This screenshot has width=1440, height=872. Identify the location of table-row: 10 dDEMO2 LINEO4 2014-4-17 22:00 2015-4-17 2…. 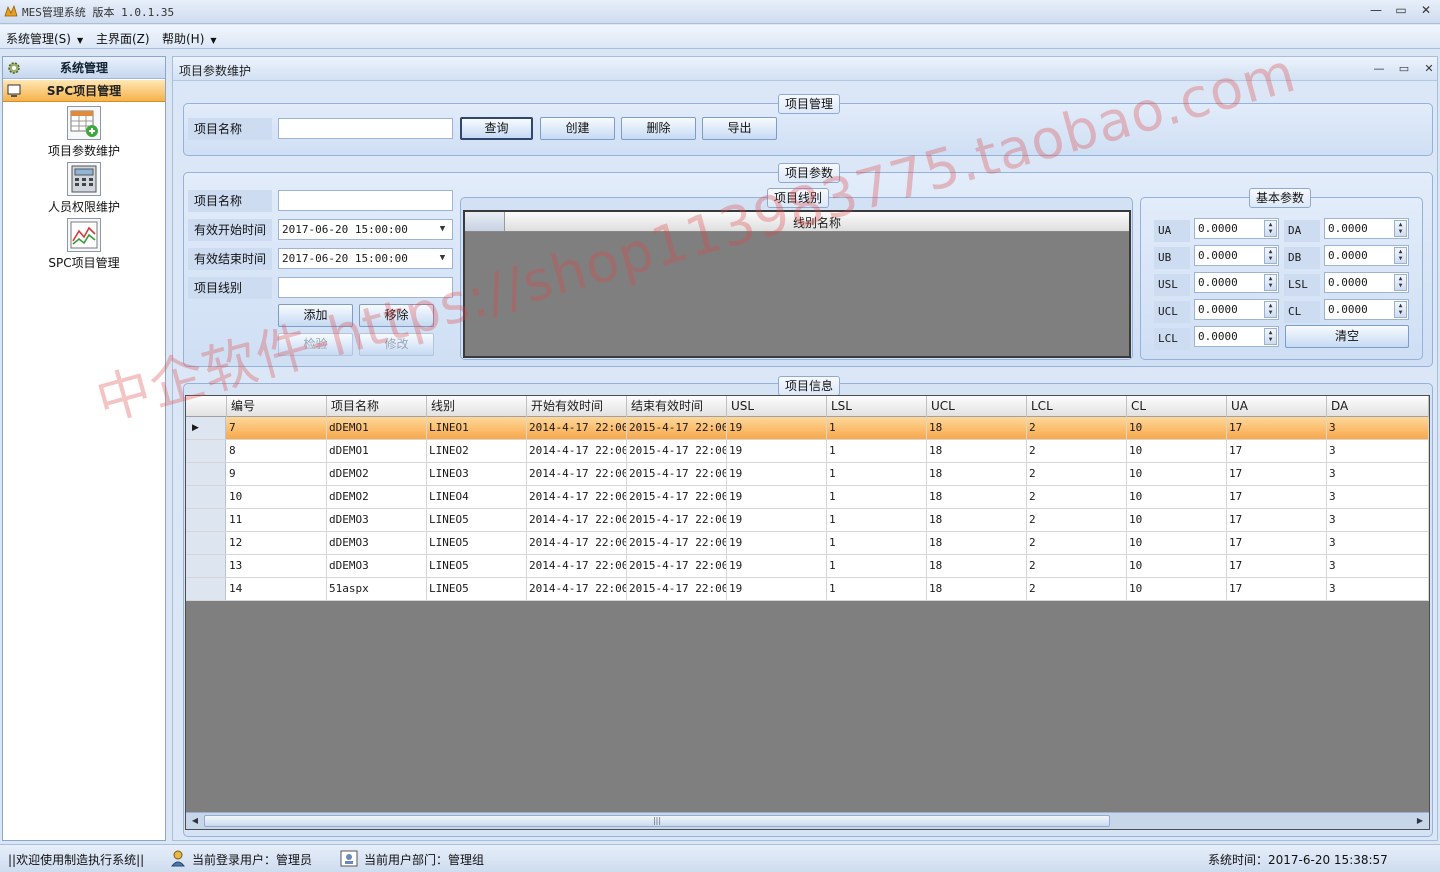
(807, 497).